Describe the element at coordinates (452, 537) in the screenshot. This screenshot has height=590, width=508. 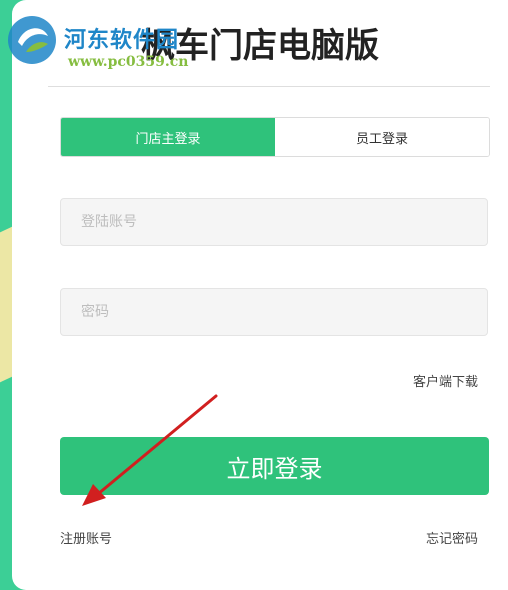
I see `forgot-password-link: 忘记密码` at that location.